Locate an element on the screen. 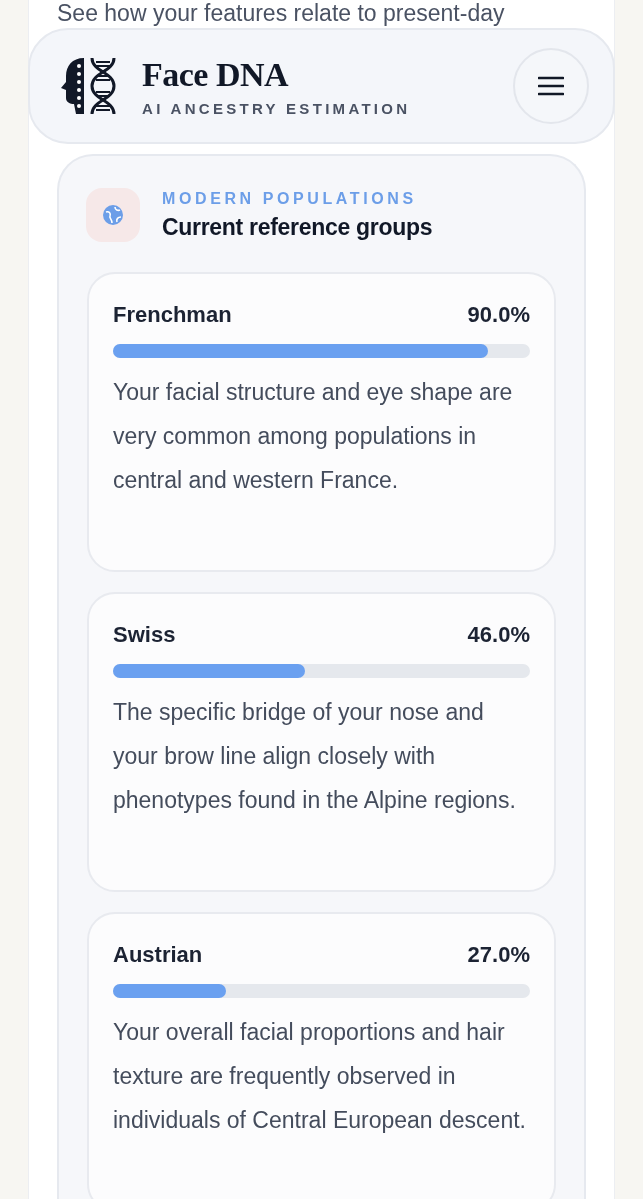 Image resolution: width=643 pixels, height=1199 pixels. intro-text: See how your features relate to present-day is located at coordinates (281, 14).